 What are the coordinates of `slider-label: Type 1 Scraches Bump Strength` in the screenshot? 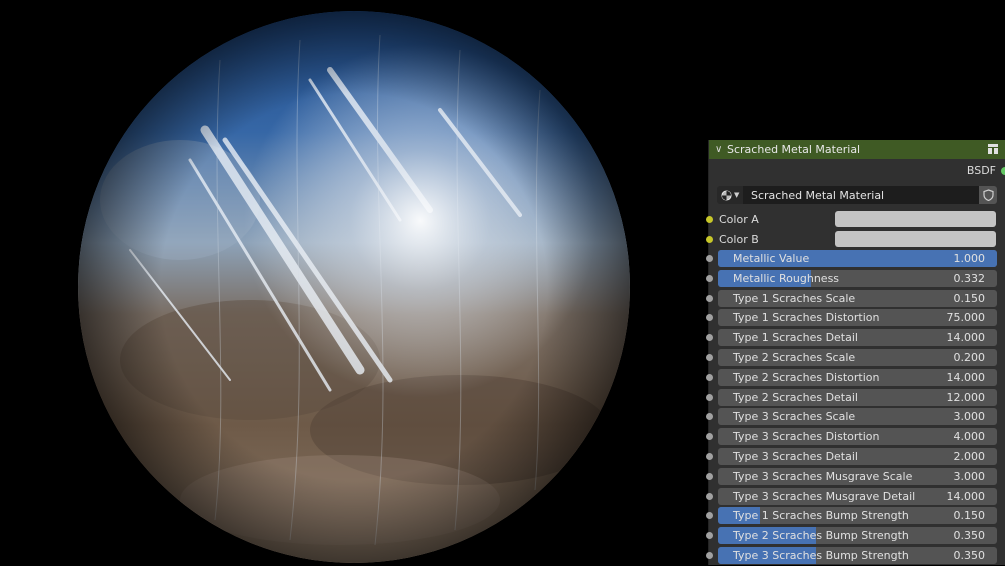 It's located at (821, 516).